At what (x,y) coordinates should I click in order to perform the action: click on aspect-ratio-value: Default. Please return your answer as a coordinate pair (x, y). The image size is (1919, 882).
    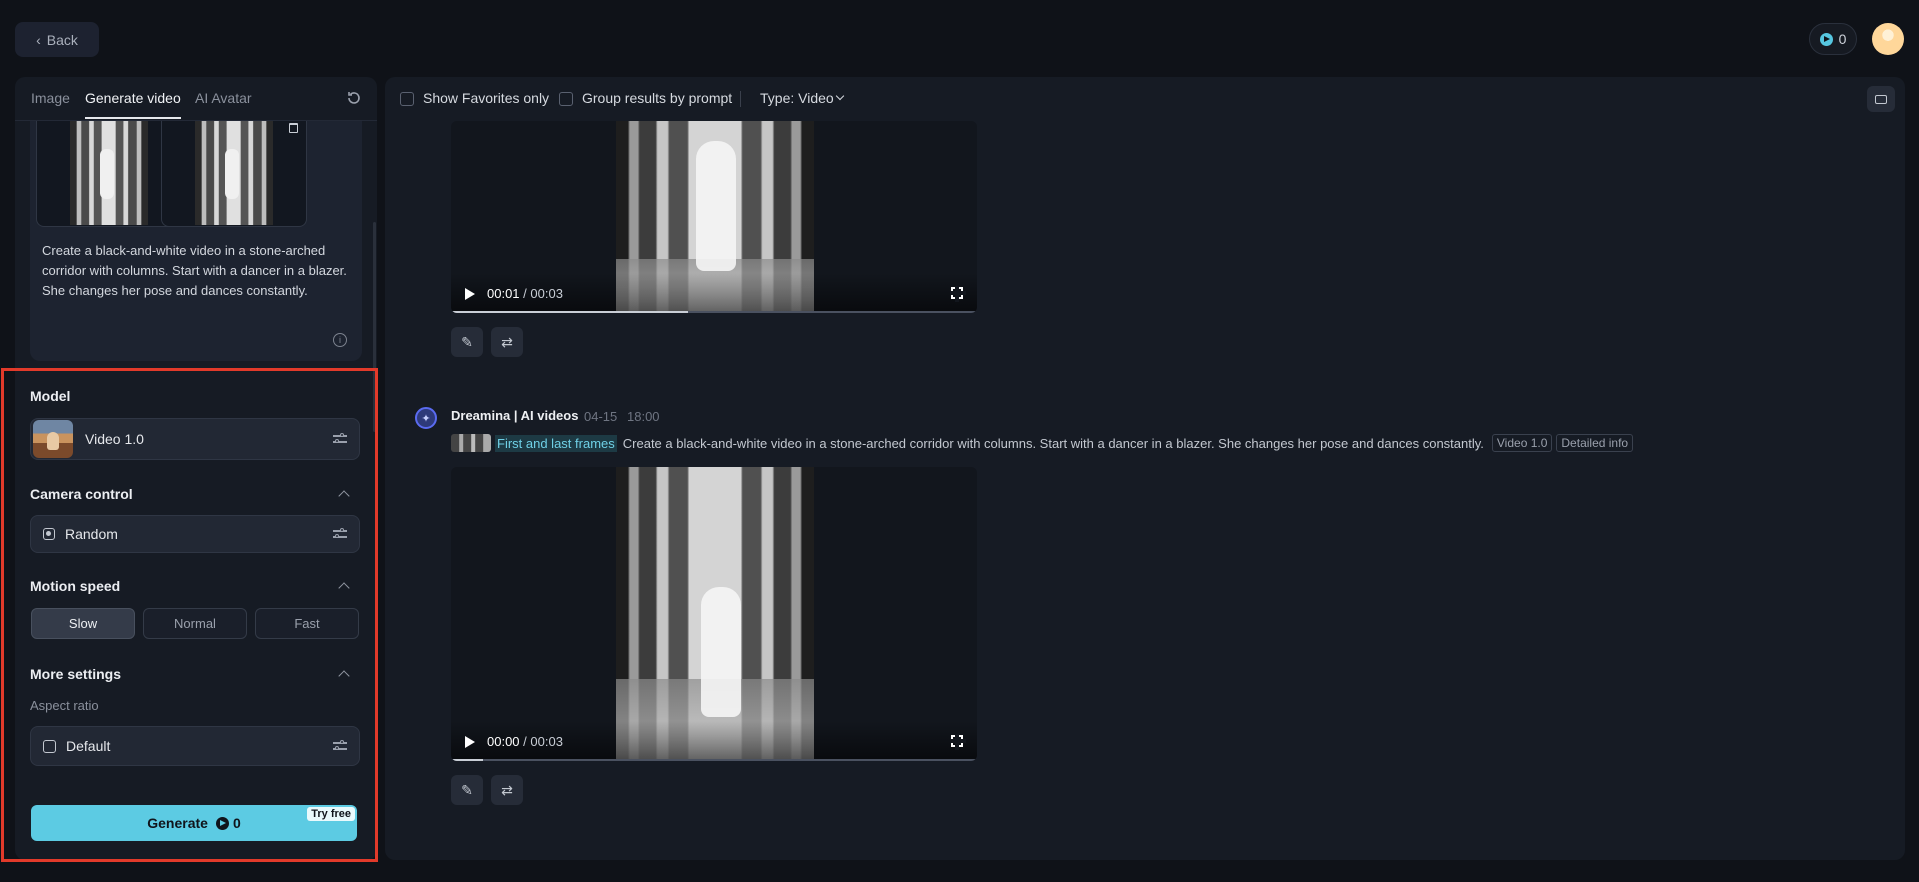
    Looking at the image, I should click on (88, 746).